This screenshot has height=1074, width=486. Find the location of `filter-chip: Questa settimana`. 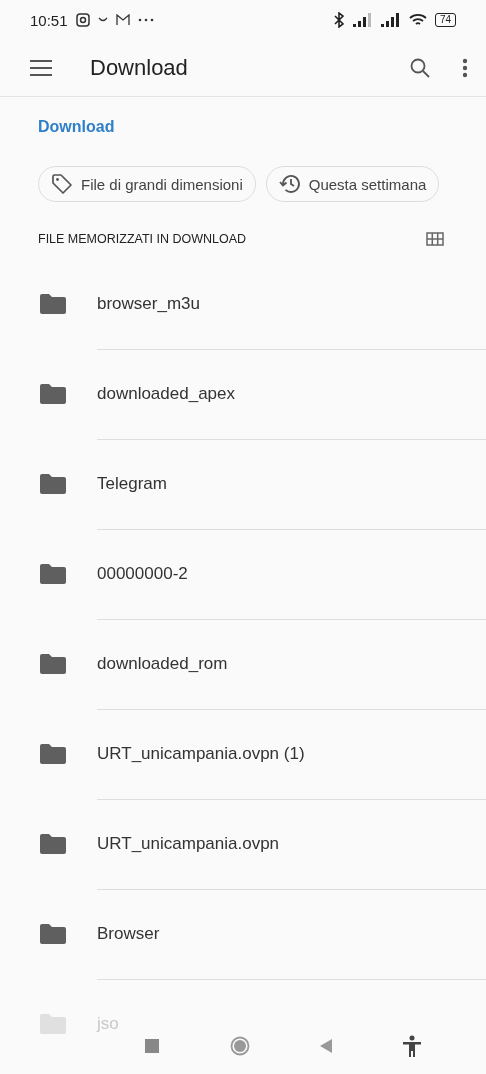

filter-chip: Questa settimana is located at coordinates (352, 184).